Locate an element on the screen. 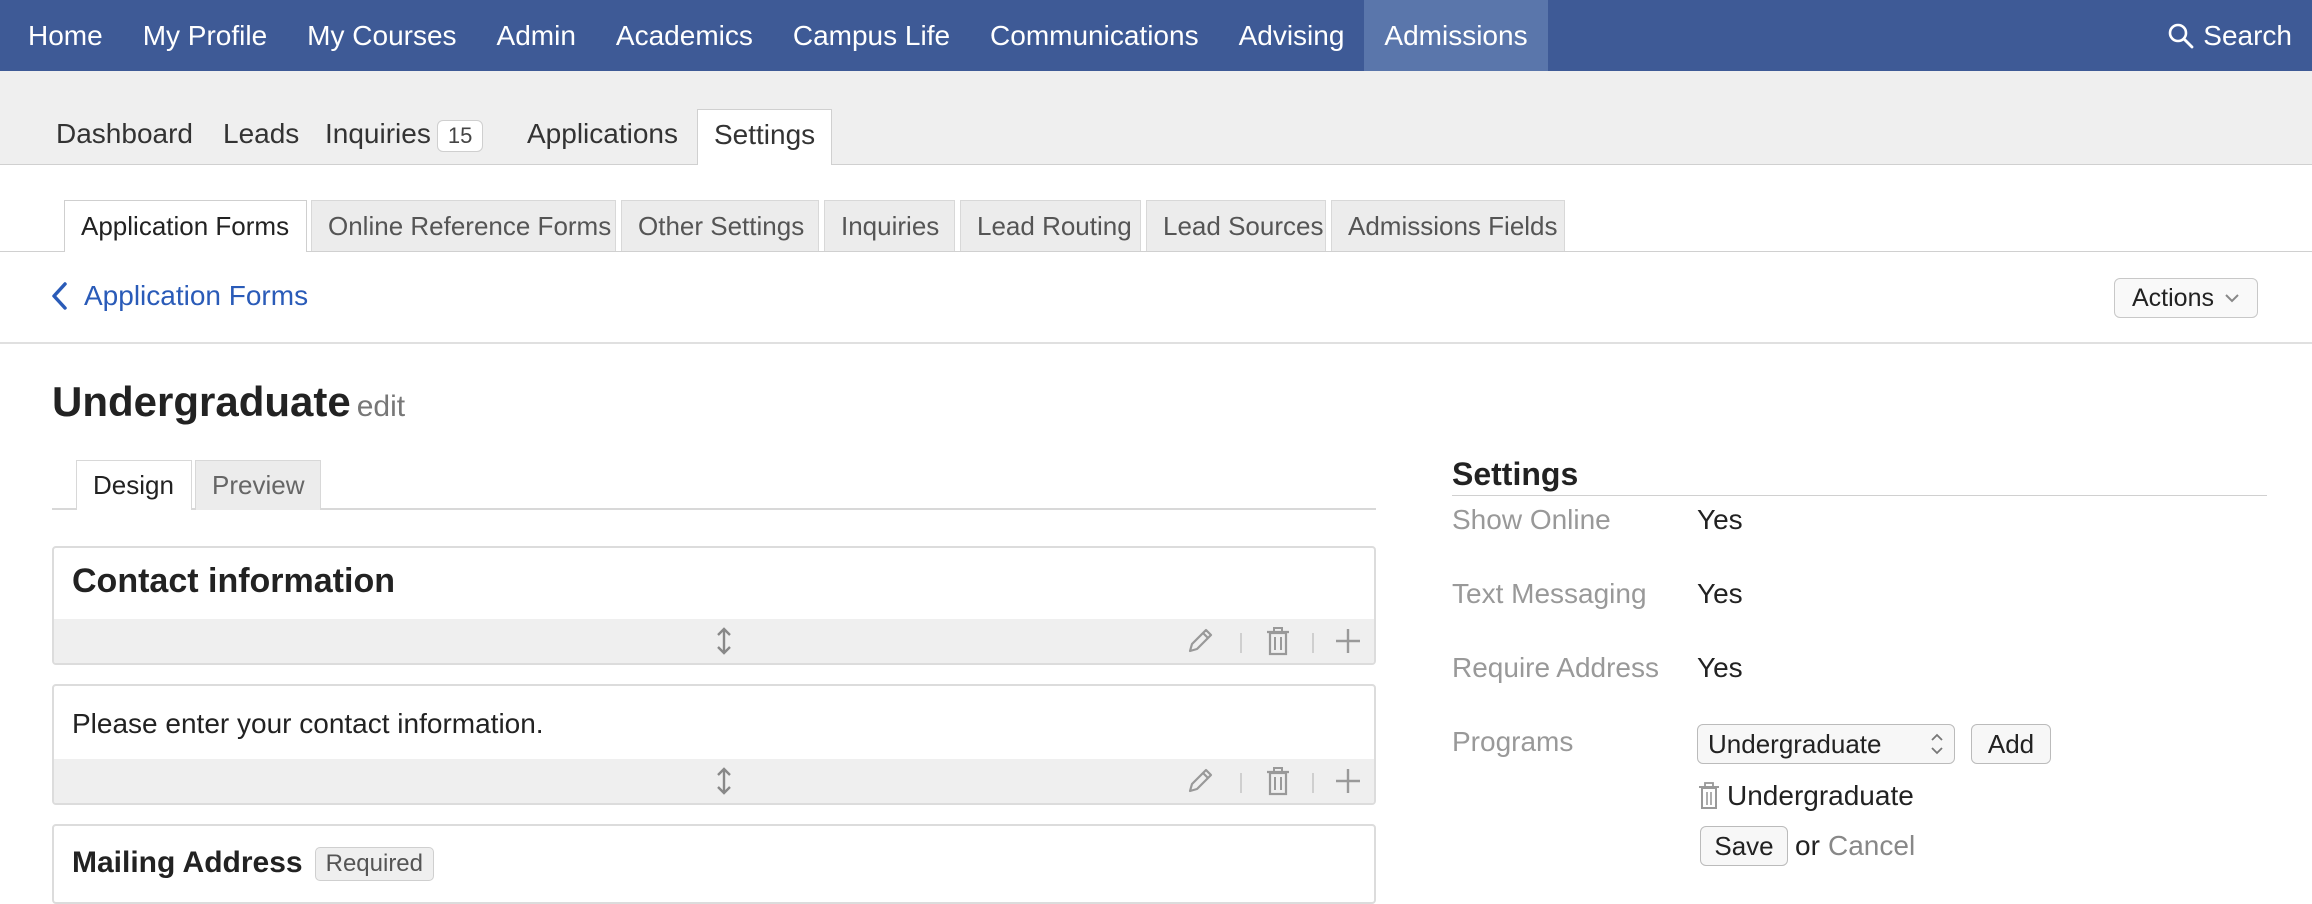 The image size is (2312, 904). tab-preview: Preview is located at coordinates (258, 485).